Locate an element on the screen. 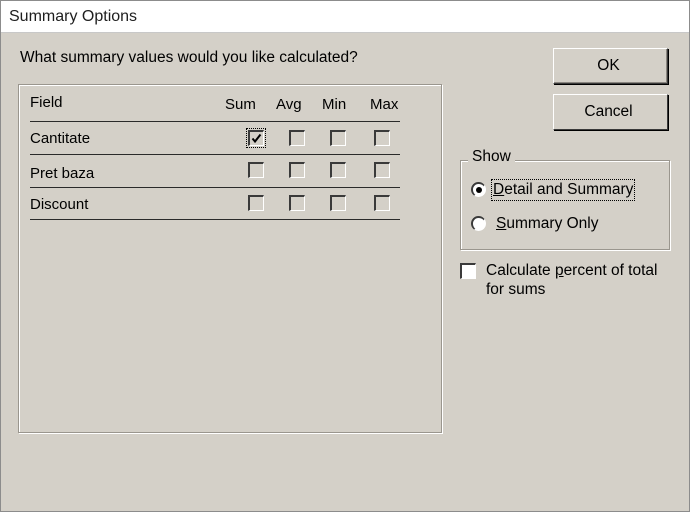  pret-baza-sum-checkbox is located at coordinates (256, 170).